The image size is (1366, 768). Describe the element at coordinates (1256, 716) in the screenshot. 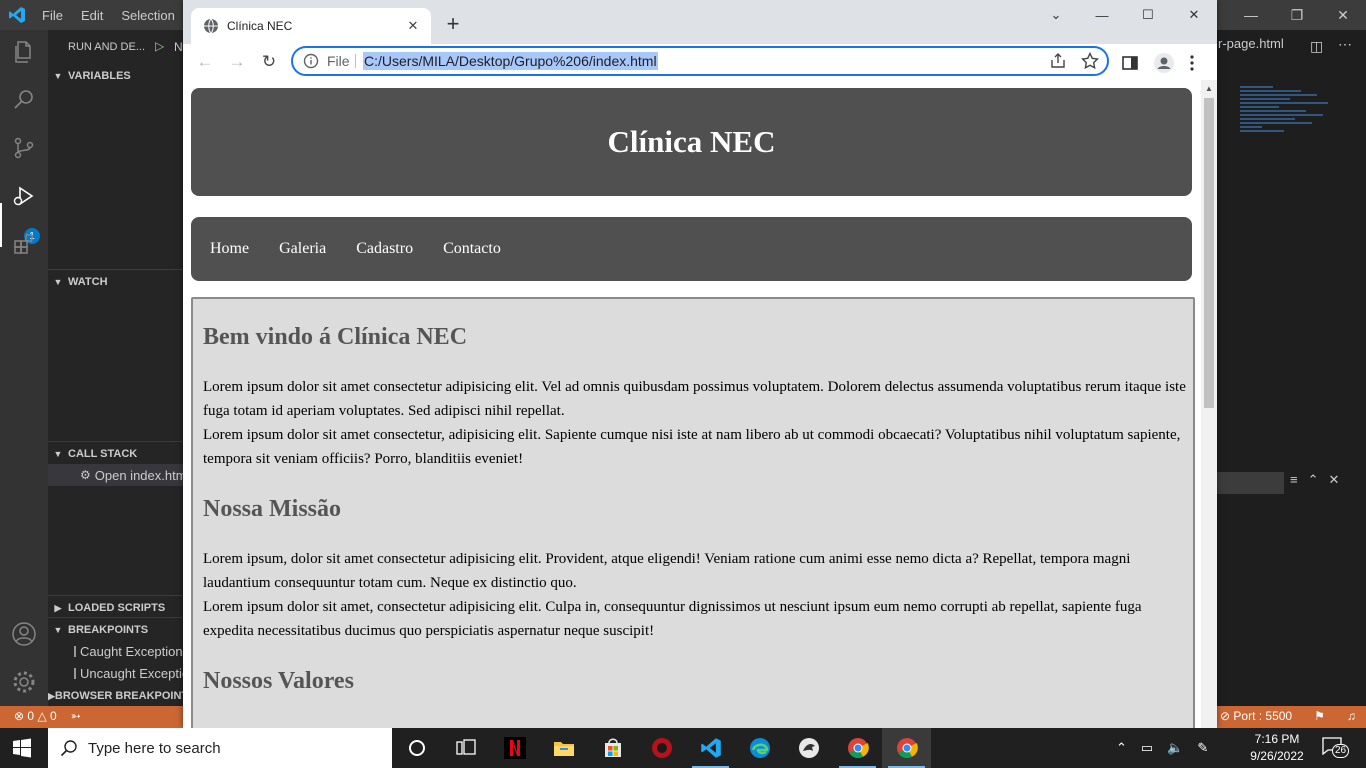

I see `live-server-port: ⊘ Port : 5500` at that location.